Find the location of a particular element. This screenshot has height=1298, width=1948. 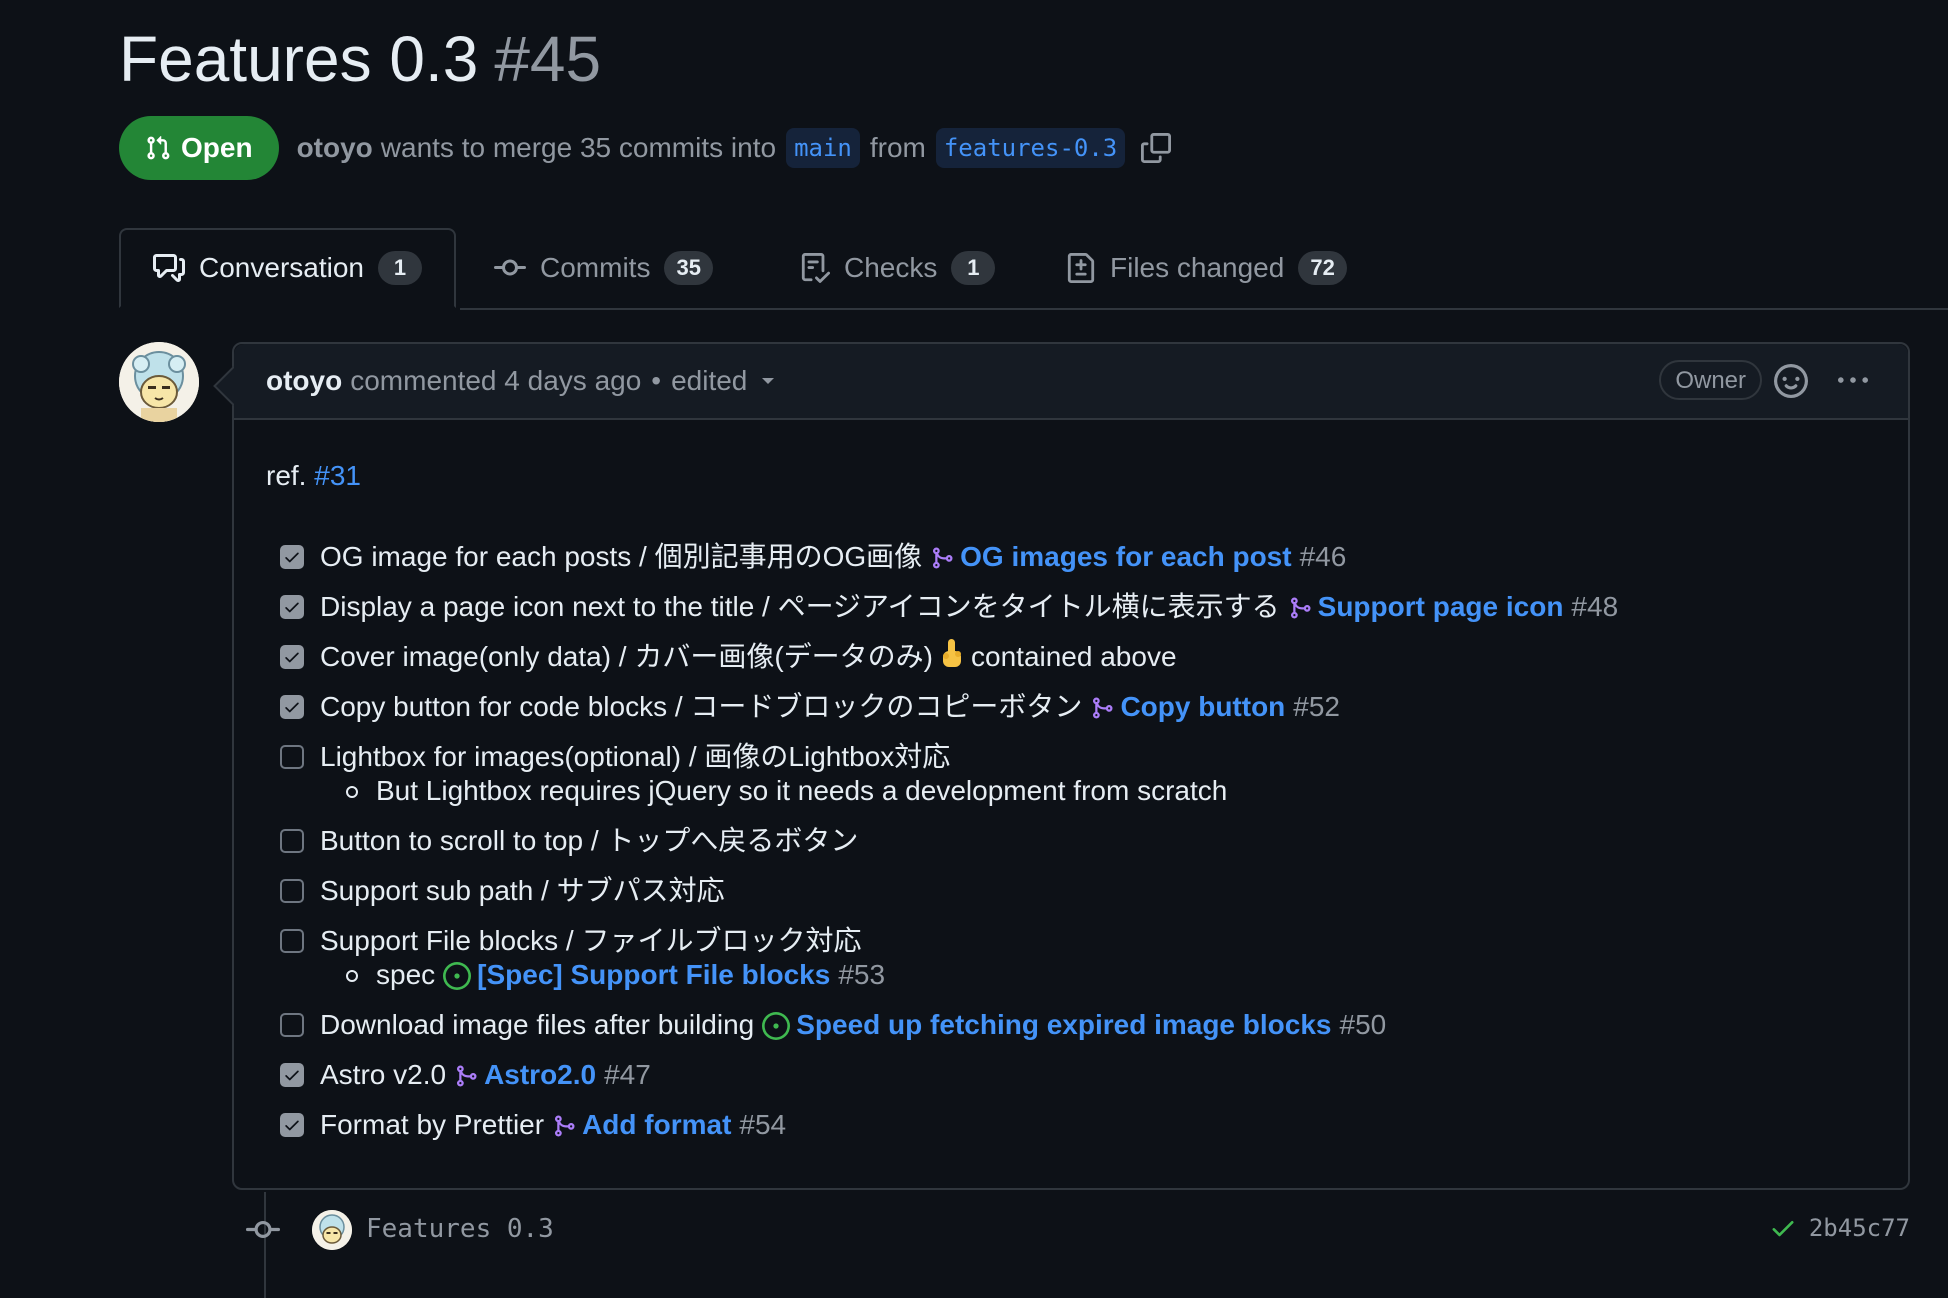

task-subitem: spec [Spec] Support File blocks #53 is located at coordinates (1071, 975).